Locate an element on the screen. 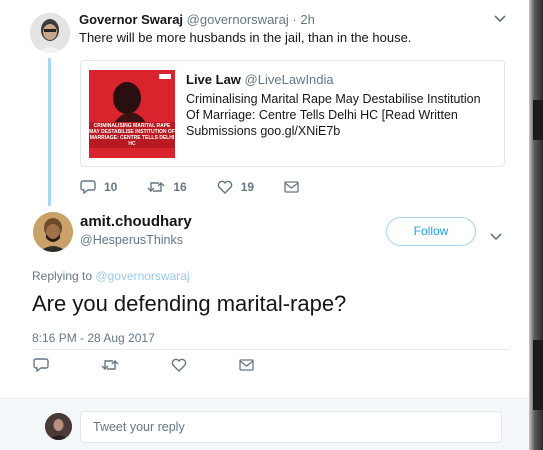 The width and height of the screenshot is (543, 450). replying-to: Replying to @governorswaraj is located at coordinates (111, 276).